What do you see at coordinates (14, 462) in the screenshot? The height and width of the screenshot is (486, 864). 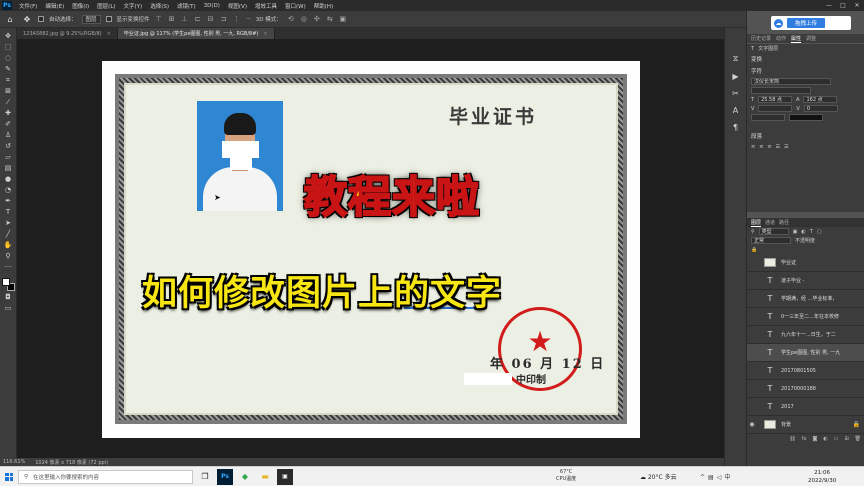 I see `zoom-level: 116.61%` at bounding box center [14, 462].